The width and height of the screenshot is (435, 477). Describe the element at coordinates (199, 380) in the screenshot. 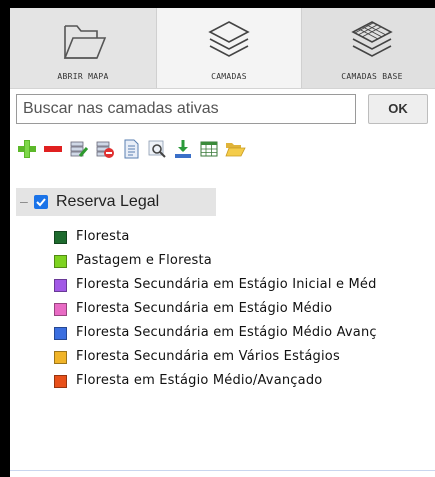

I see `legend-label: Floresta em Estágio Médio/Avançado` at that location.